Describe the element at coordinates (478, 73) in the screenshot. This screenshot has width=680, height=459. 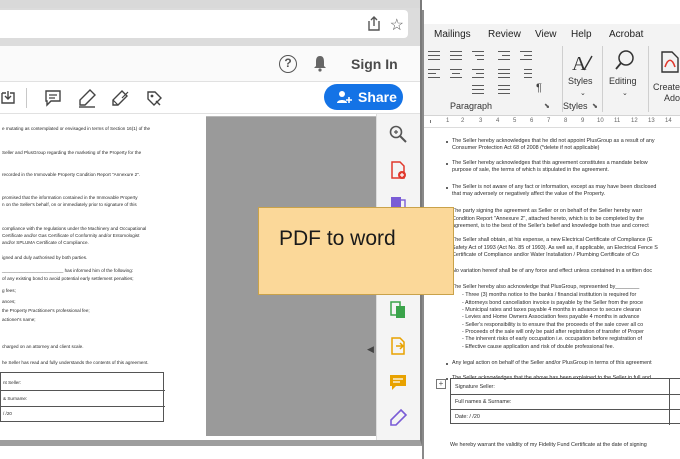
I see `align-right-icon` at that location.